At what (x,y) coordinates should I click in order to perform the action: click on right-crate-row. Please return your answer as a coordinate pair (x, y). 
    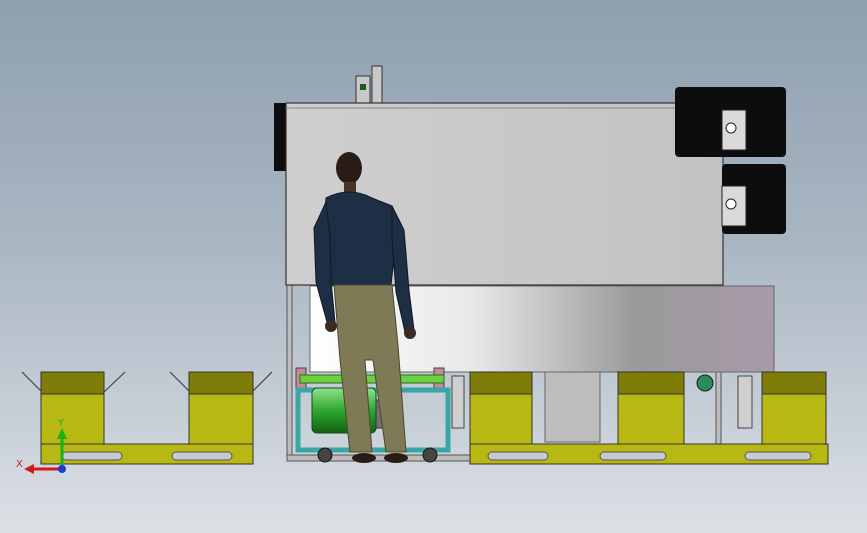
    Looking at the image, I should click on (640, 418).